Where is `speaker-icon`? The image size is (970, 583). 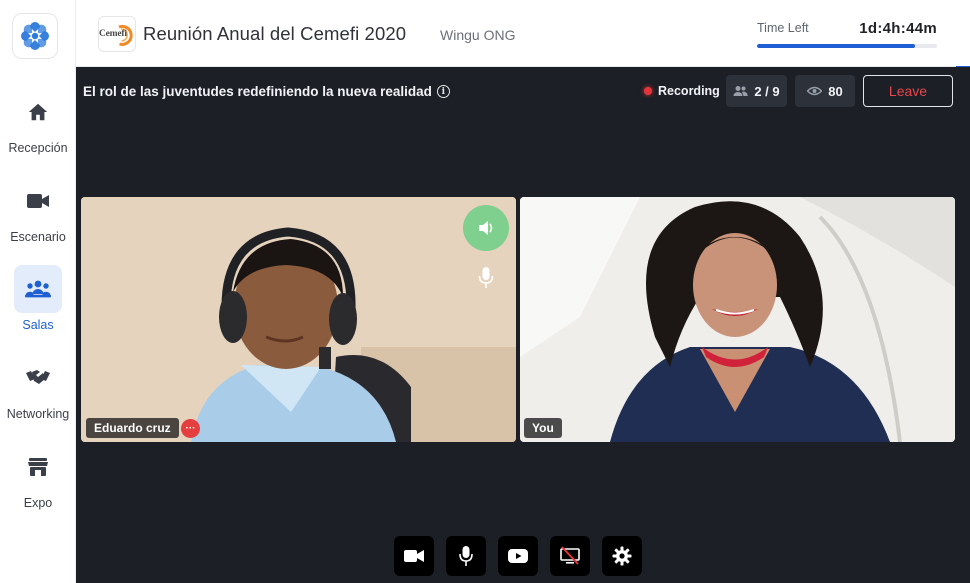
speaker-icon is located at coordinates (486, 228).